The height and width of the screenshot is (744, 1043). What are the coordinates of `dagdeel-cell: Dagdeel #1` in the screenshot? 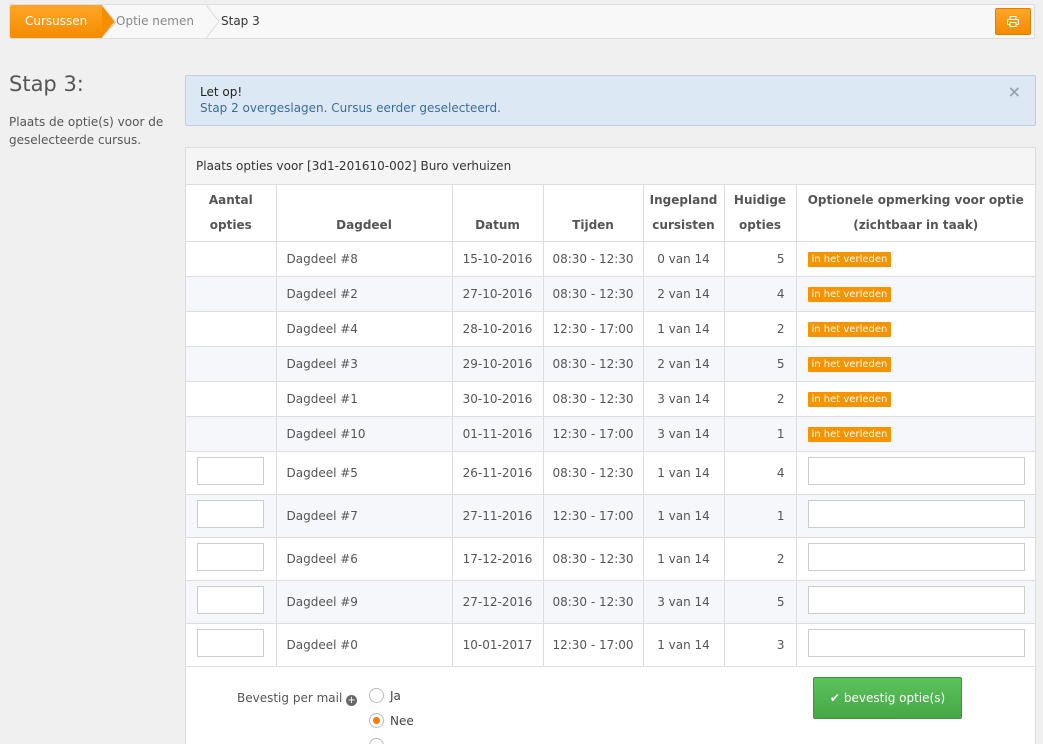 It's located at (364, 399).